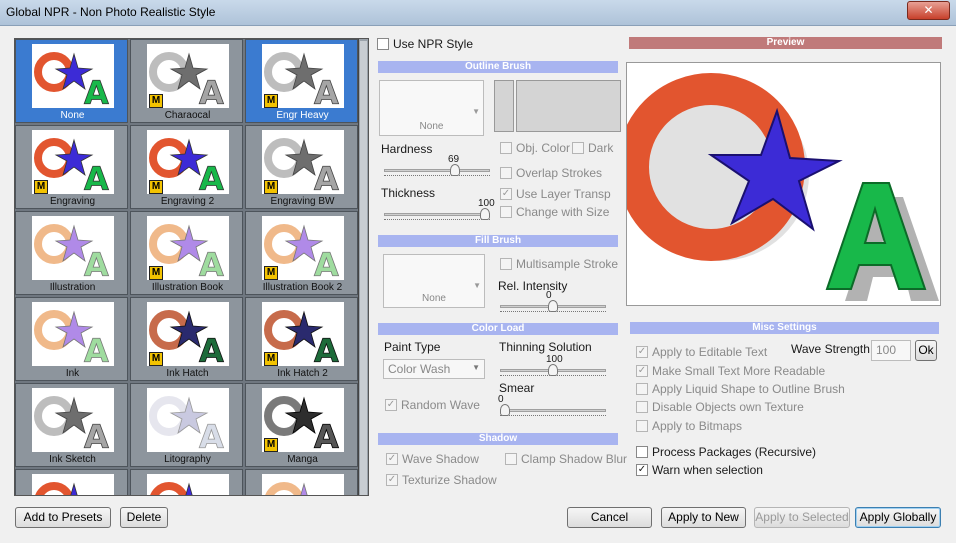 Image resolution: width=956 pixels, height=543 pixels. I want to click on cancel-button: Cancel, so click(609, 517).